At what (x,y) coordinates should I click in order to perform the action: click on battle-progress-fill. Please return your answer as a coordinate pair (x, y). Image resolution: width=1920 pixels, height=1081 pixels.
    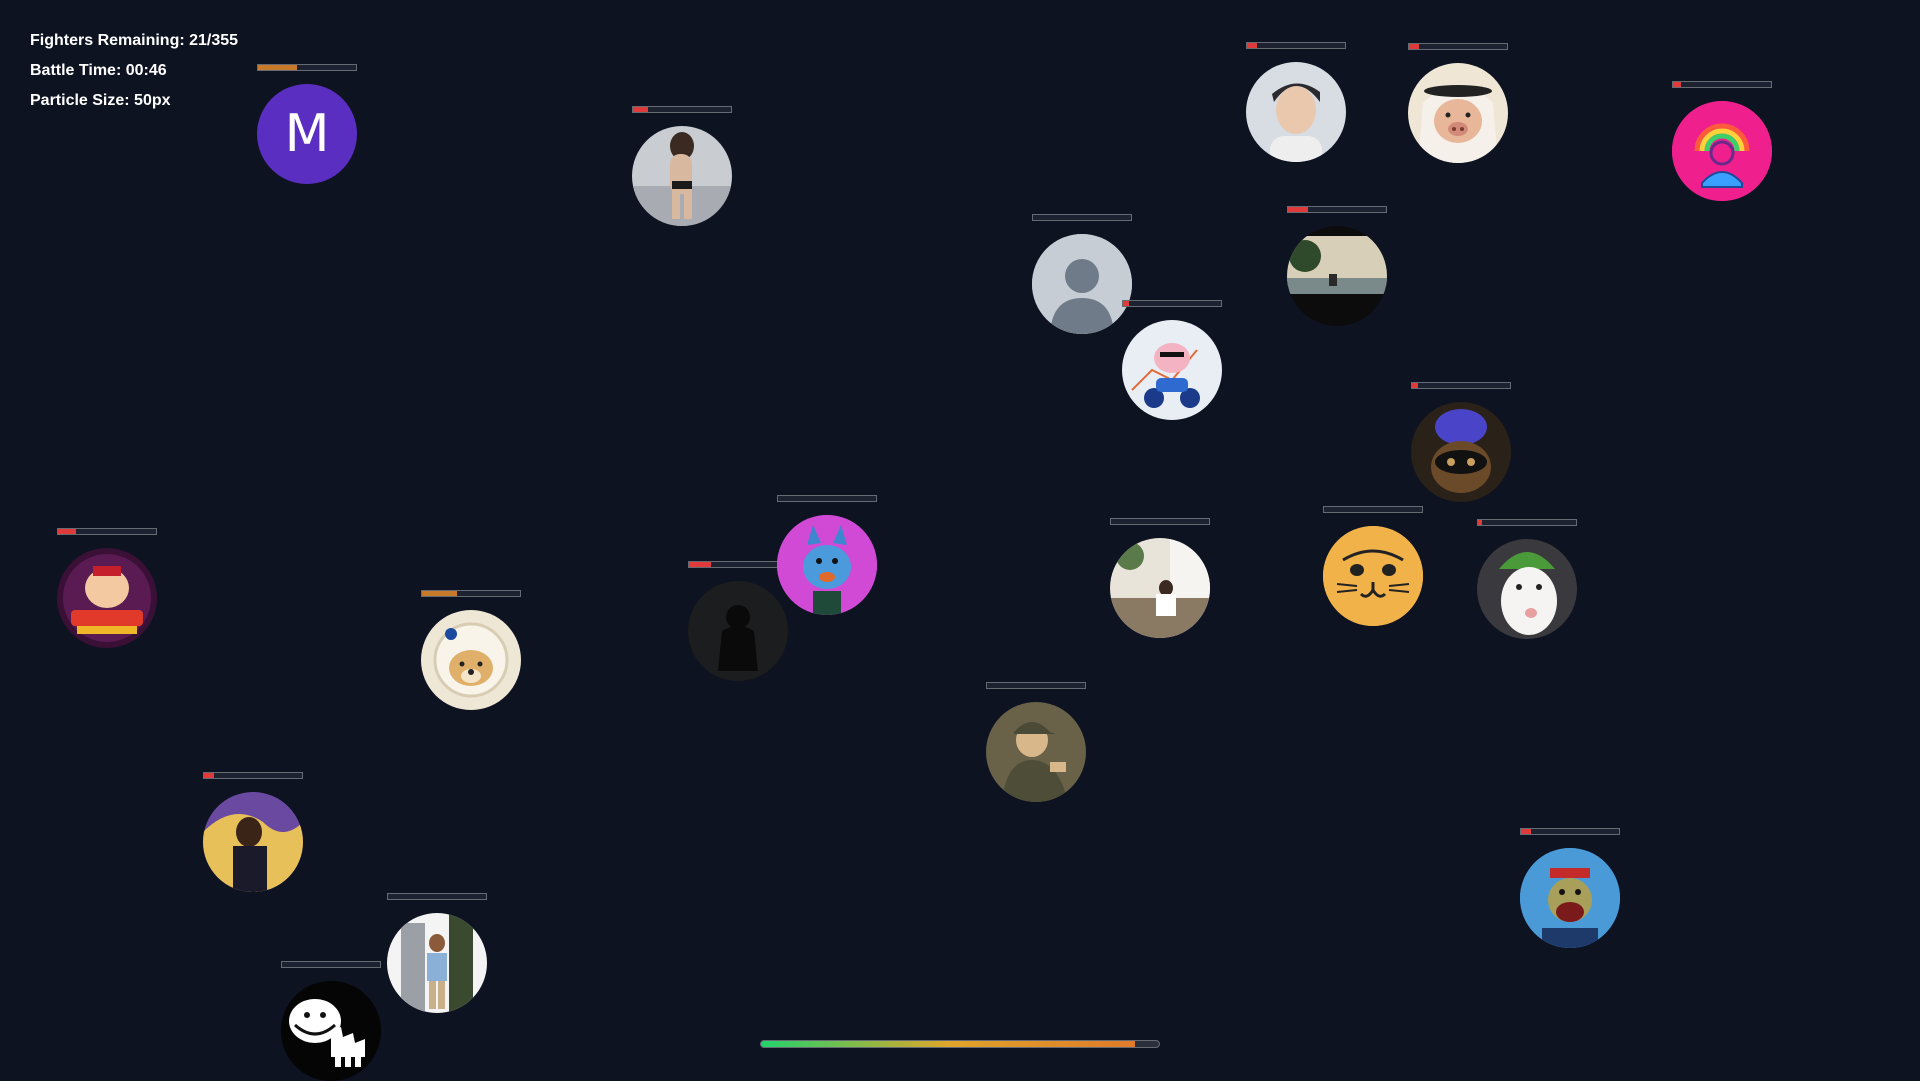
    Looking at the image, I should click on (948, 1044).